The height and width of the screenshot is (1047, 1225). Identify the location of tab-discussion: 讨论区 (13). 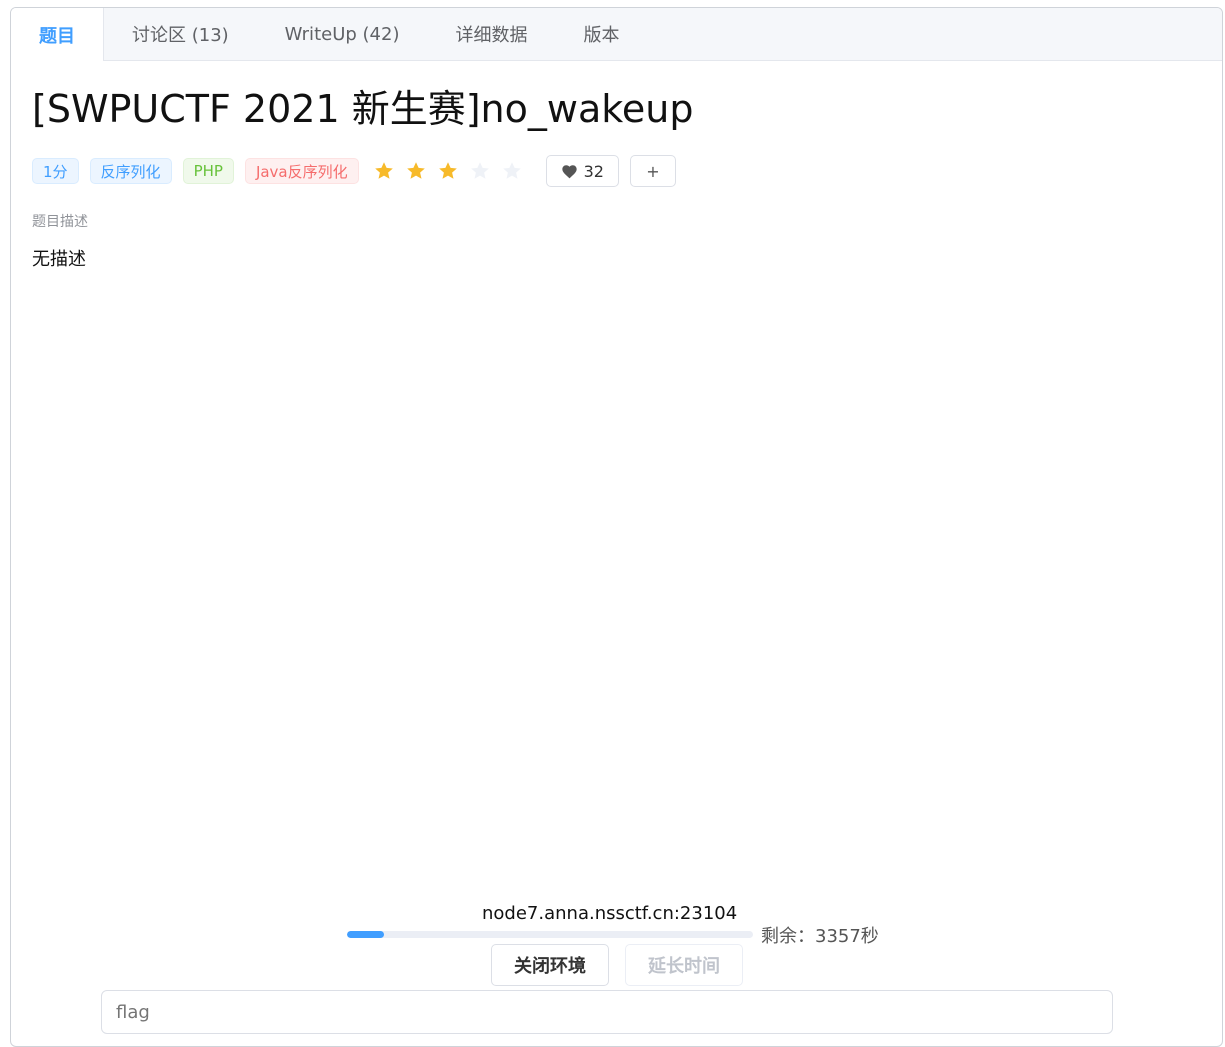
(180, 34).